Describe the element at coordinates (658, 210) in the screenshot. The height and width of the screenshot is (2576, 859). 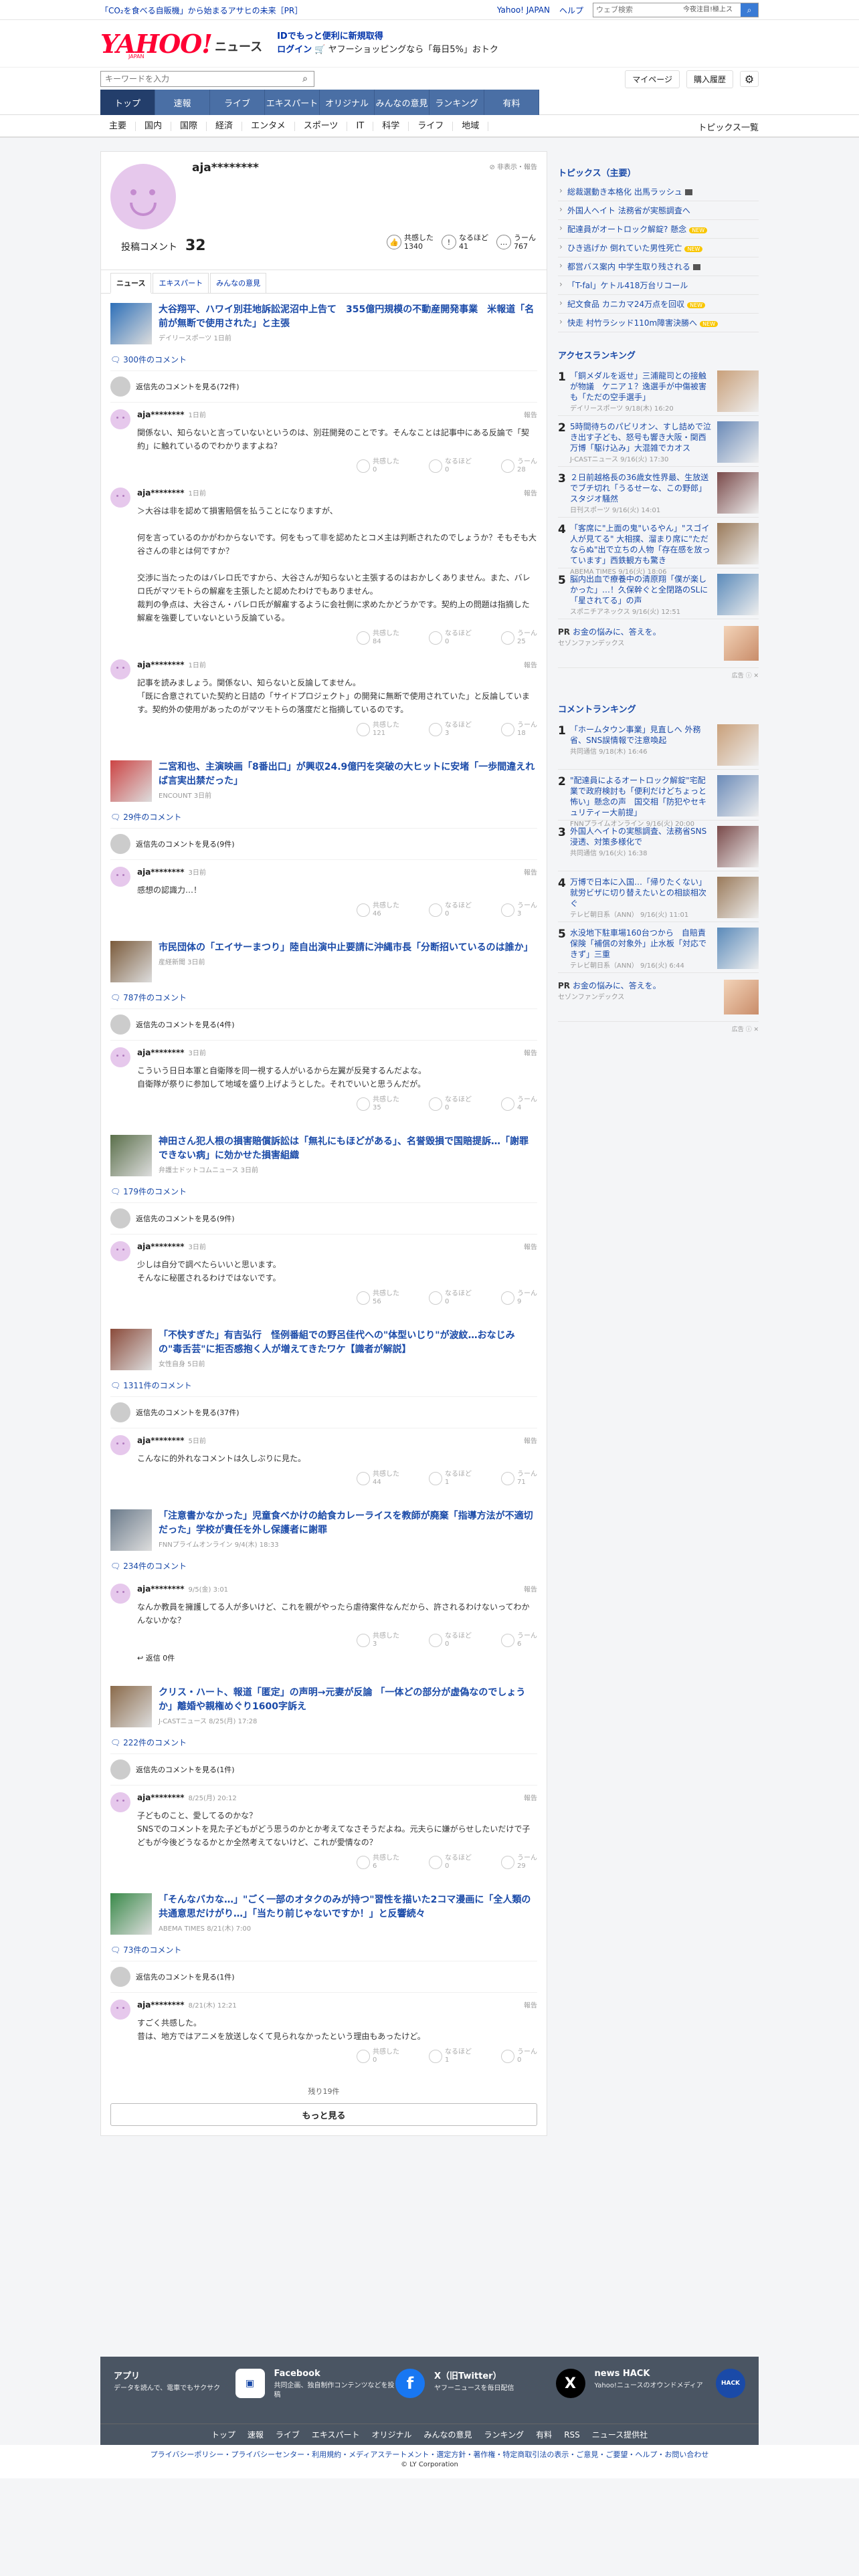
I see `topic-item: 外国人ヘイト 法務省が実態調査へ` at that location.